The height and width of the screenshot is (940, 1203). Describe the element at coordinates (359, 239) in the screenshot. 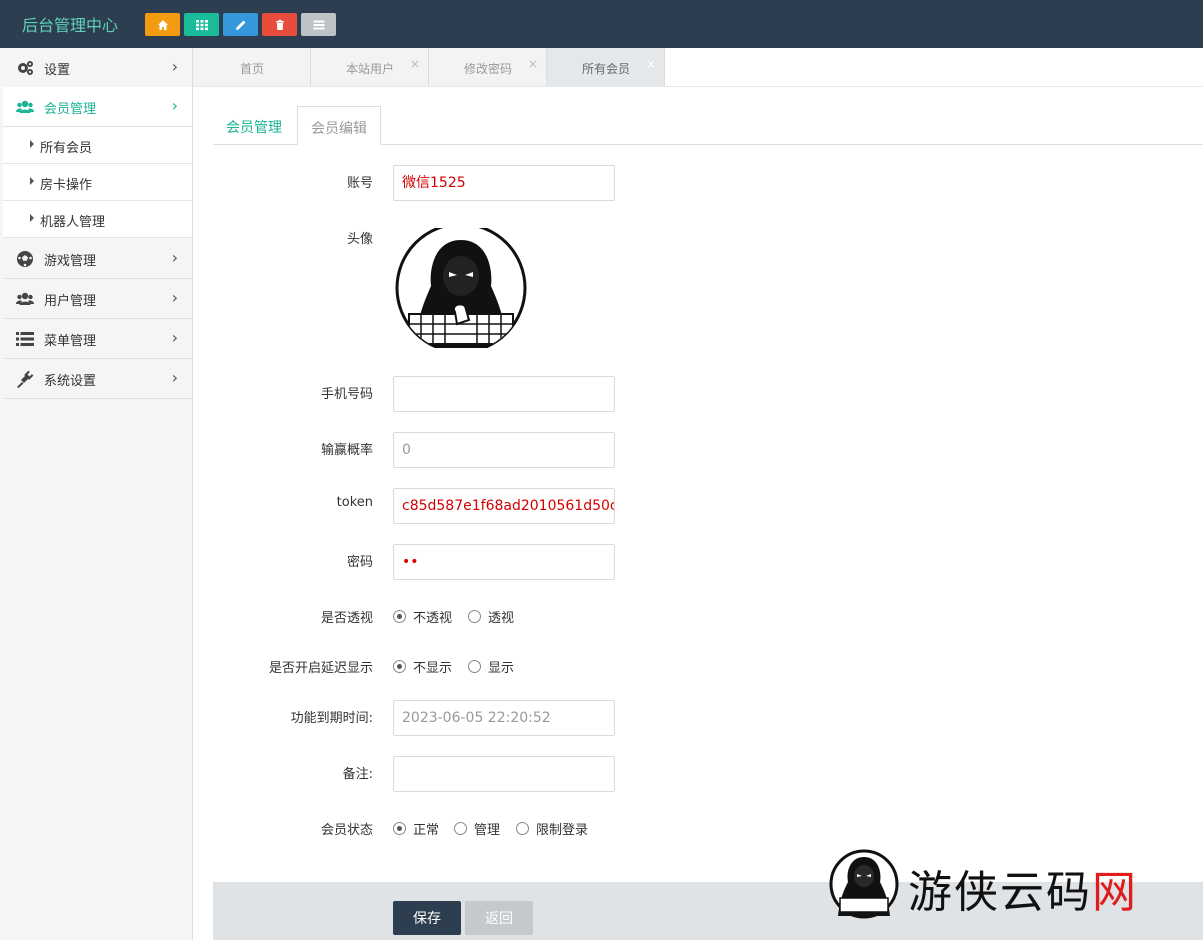

I see `avatar-label: 头像` at that location.